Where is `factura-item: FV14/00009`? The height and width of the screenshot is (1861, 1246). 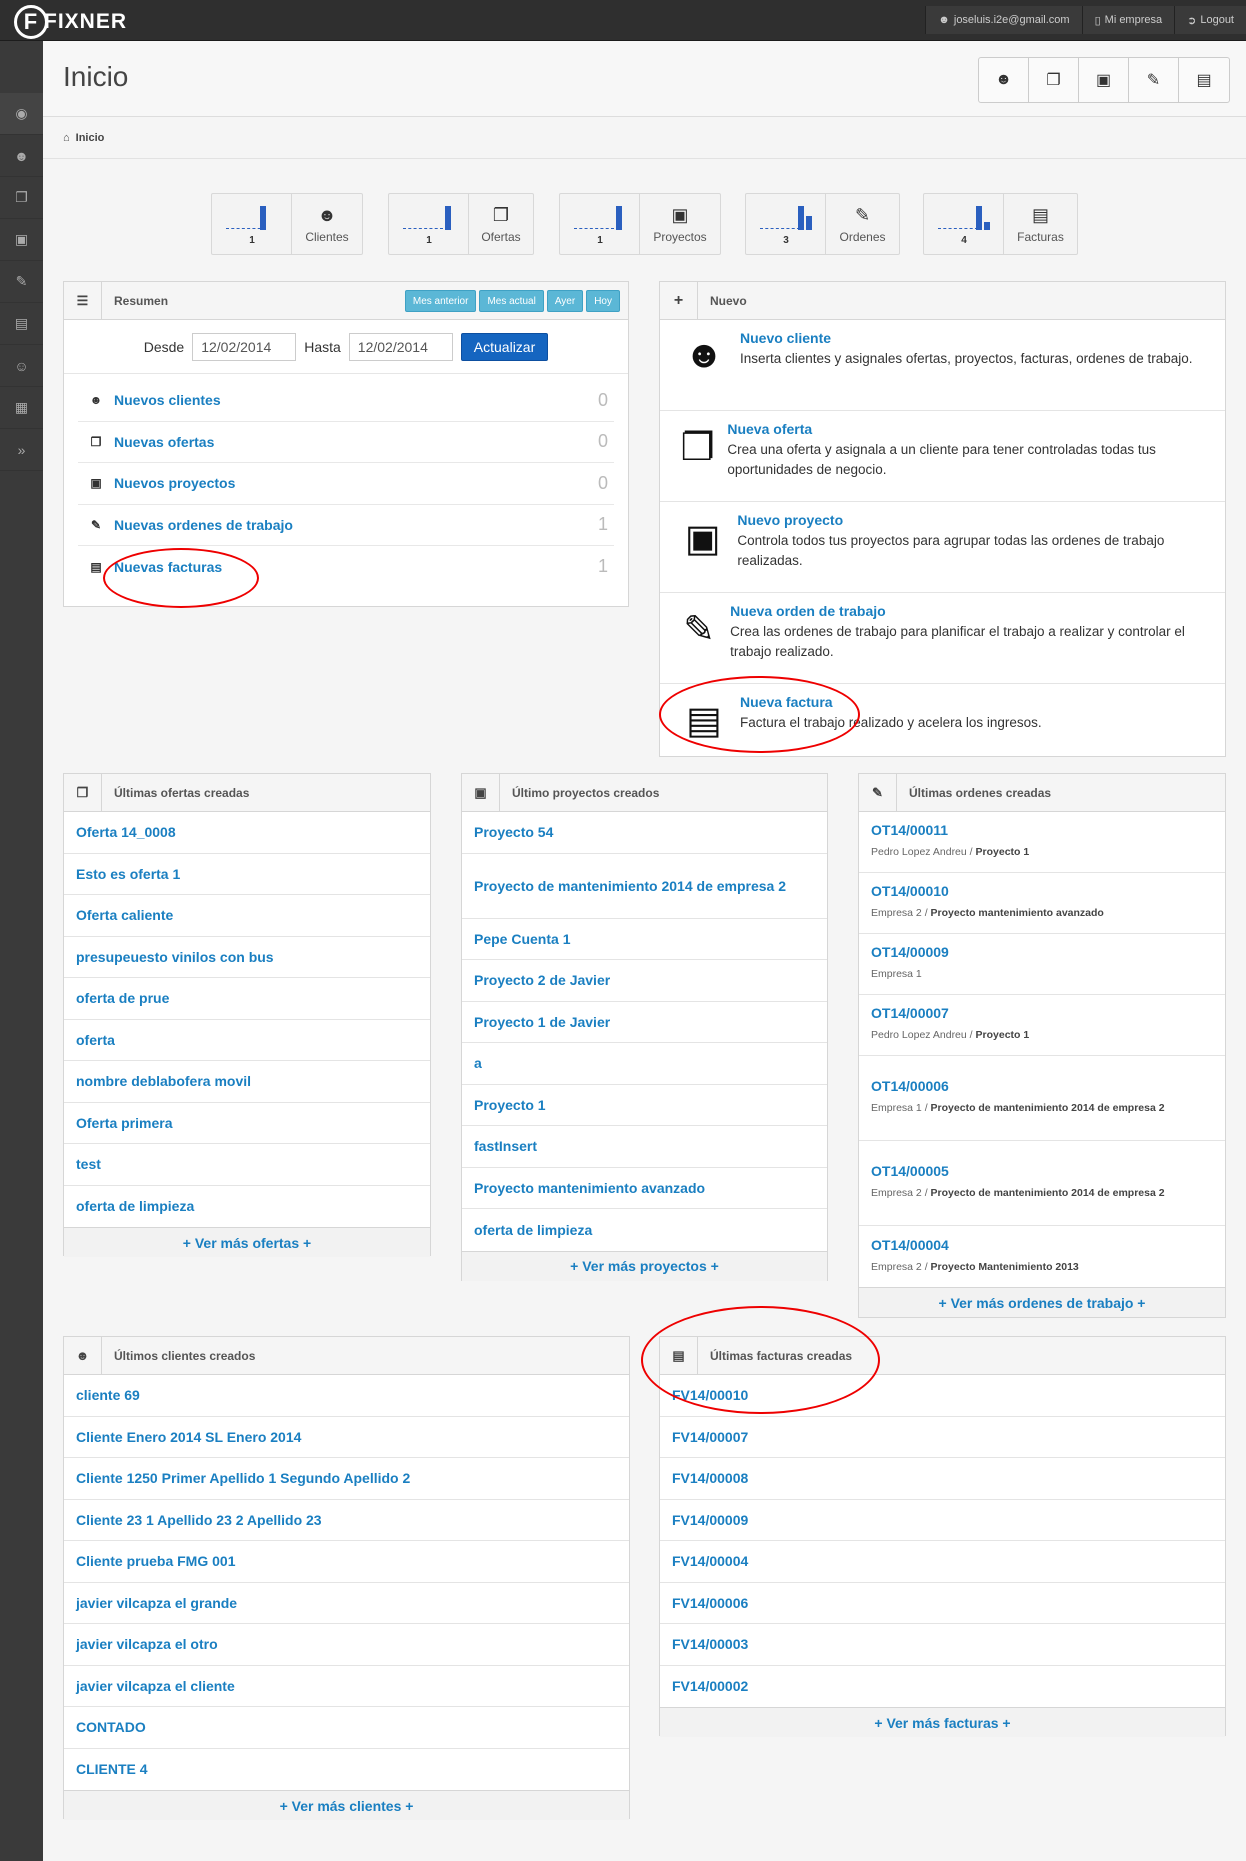 factura-item: FV14/00009 is located at coordinates (942, 1520).